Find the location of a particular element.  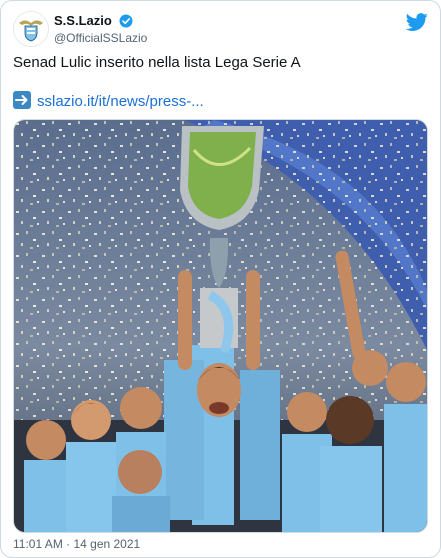

tweet-timestamp: 11:01 AM · 14 gen 2021 is located at coordinates (76, 544).